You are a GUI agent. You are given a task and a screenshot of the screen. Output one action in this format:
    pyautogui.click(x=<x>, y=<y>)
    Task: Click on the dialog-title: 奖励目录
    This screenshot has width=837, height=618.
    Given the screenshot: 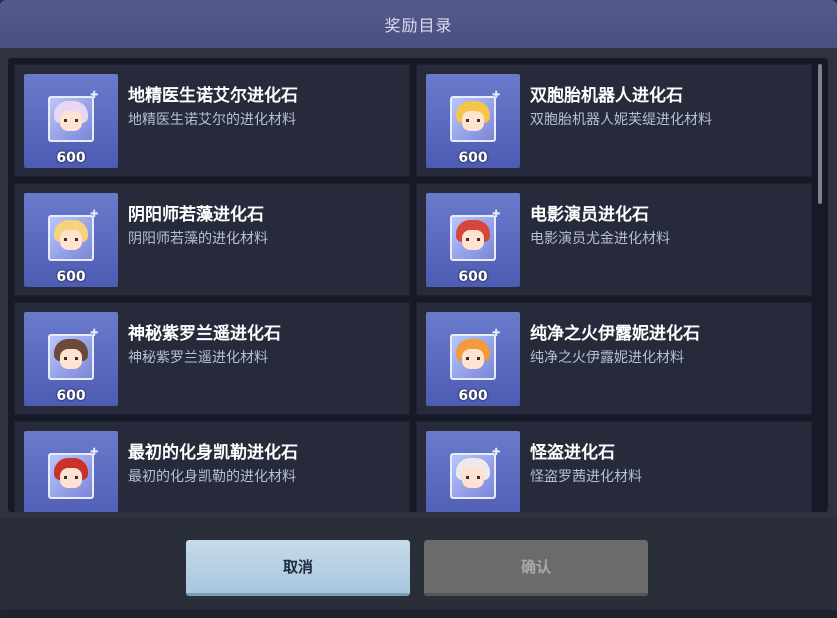 What is the action you would take?
    pyautogui.click(x=418, y=24)
    